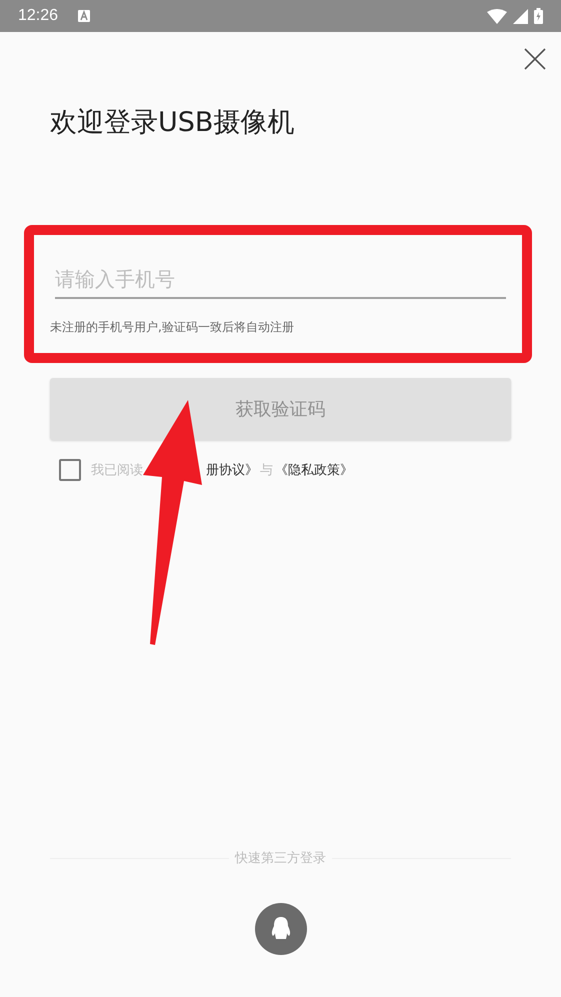 The width and height of the screenshot is (561, 997). What do you see at coordinates (520, 16) in the screenshot?
I see `signal-icon` at bounding box center [520, 16].